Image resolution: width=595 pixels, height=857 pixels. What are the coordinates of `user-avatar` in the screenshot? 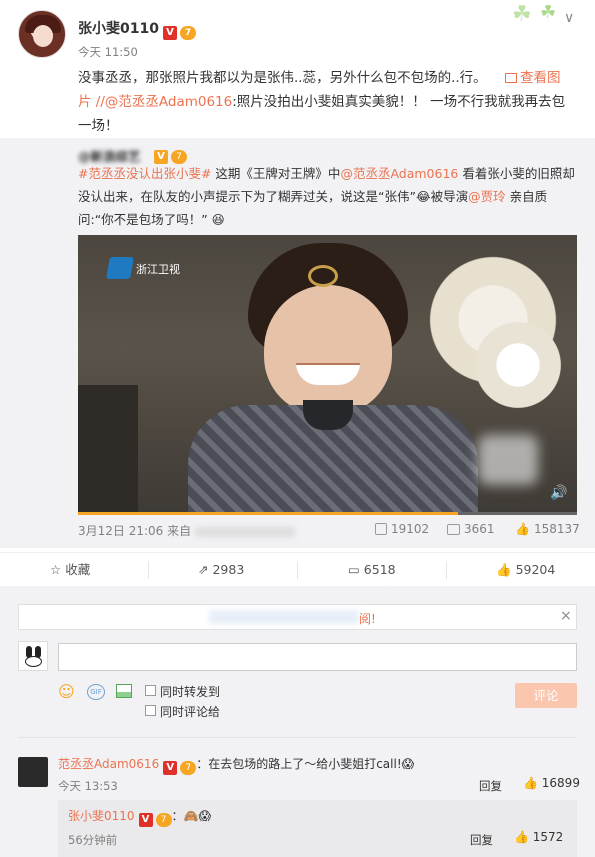 It's located at (42, 34).